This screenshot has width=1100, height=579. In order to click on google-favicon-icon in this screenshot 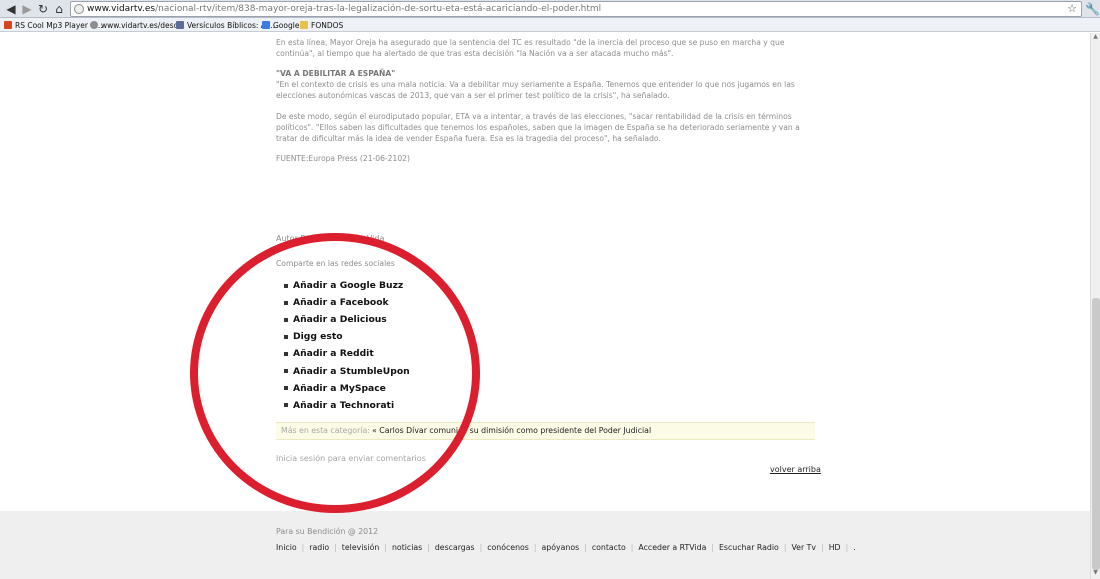, I will do `click(266, 25)`.